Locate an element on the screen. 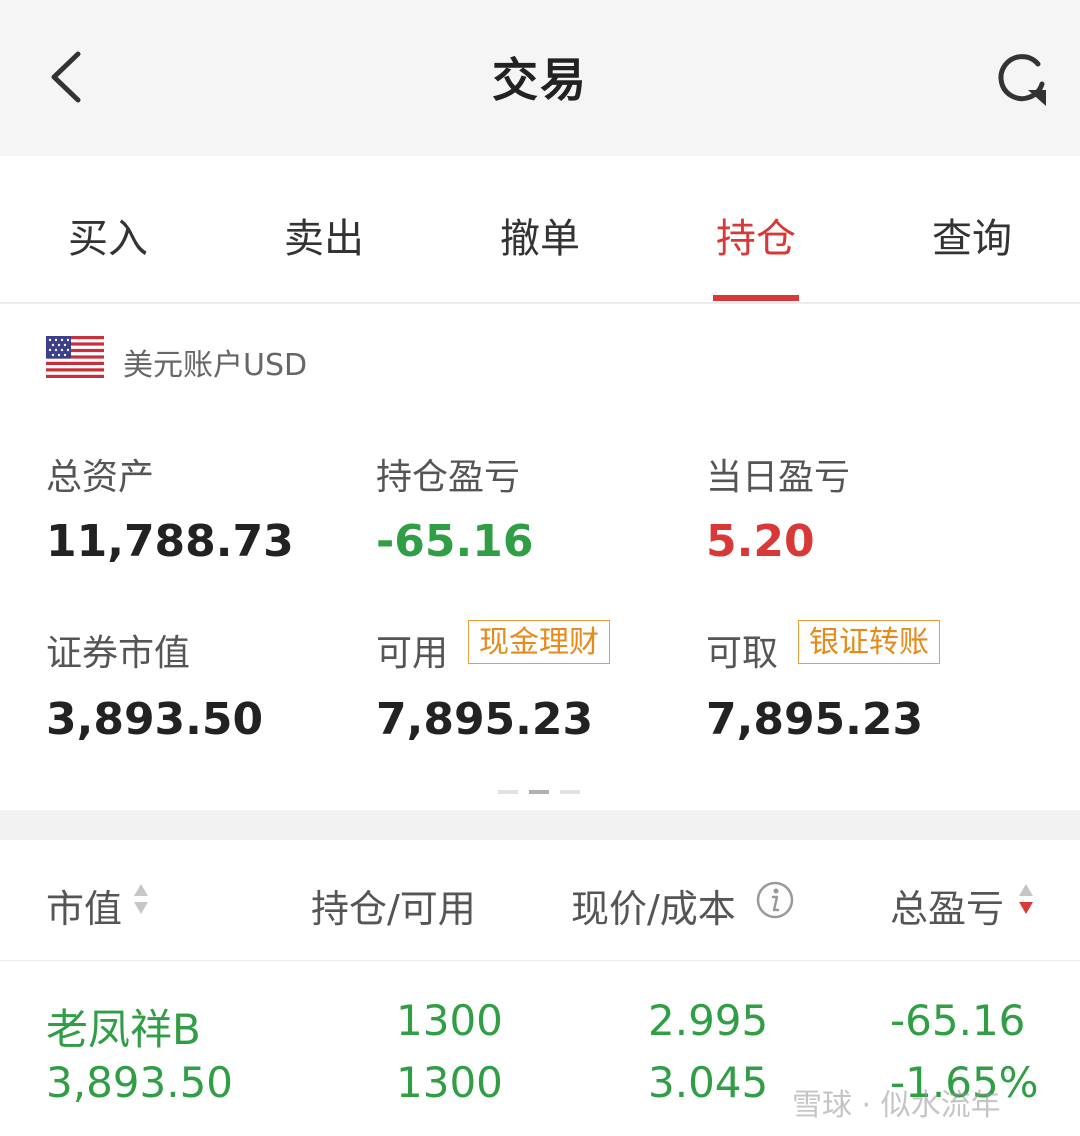 This screenshot has width=1080, height=1136. watermark: 雪球 · 似水流年 is located at coordinates (896, 1105).